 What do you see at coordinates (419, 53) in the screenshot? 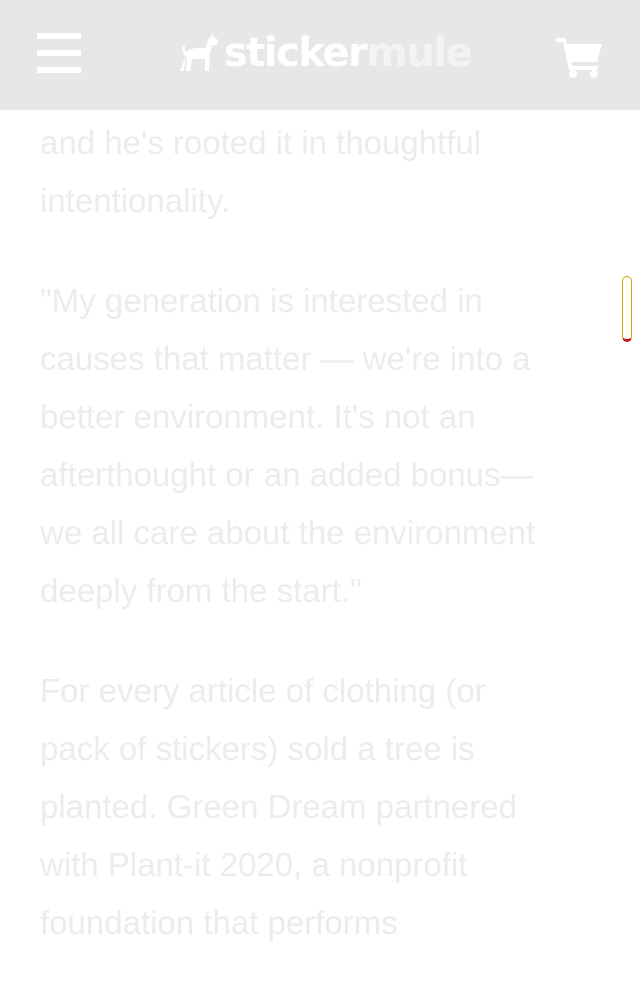
I see `logo-text-mule: mule` at bounding box center [419, 53].